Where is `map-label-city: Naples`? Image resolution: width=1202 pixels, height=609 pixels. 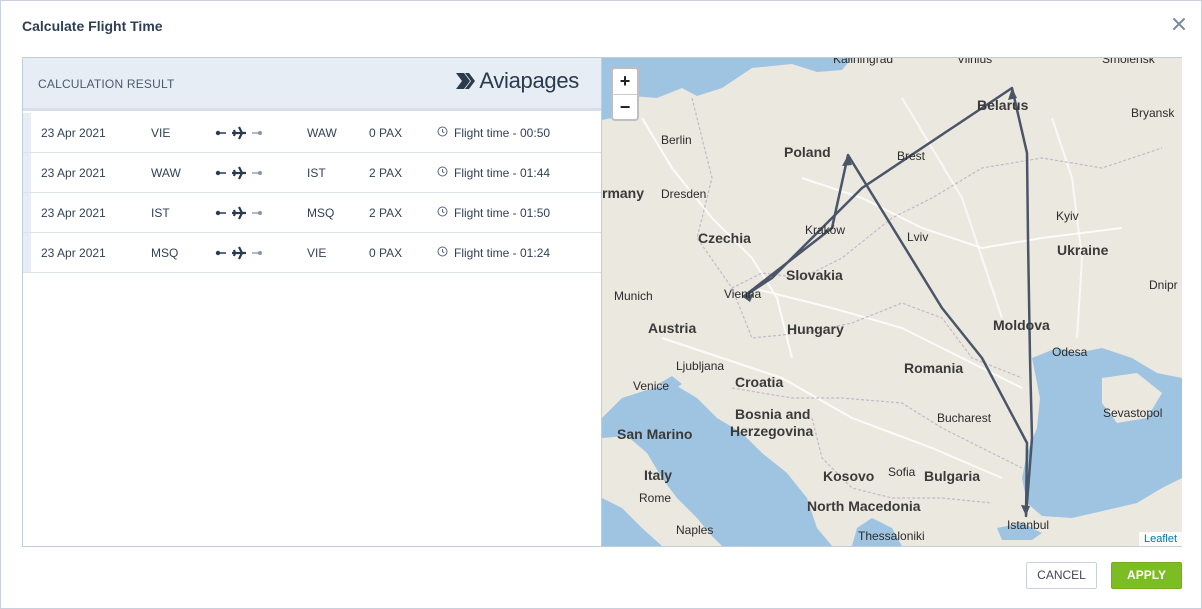
map-label-city: Naples is located at coordinates (695, 530).